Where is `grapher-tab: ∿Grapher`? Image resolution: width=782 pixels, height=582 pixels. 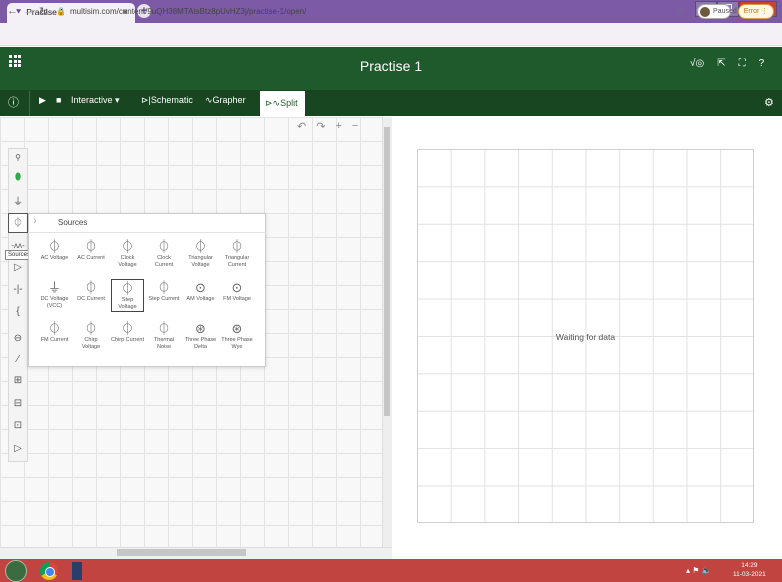
grapher-tab: ∿Grapher is located at coordinates (225, 100).